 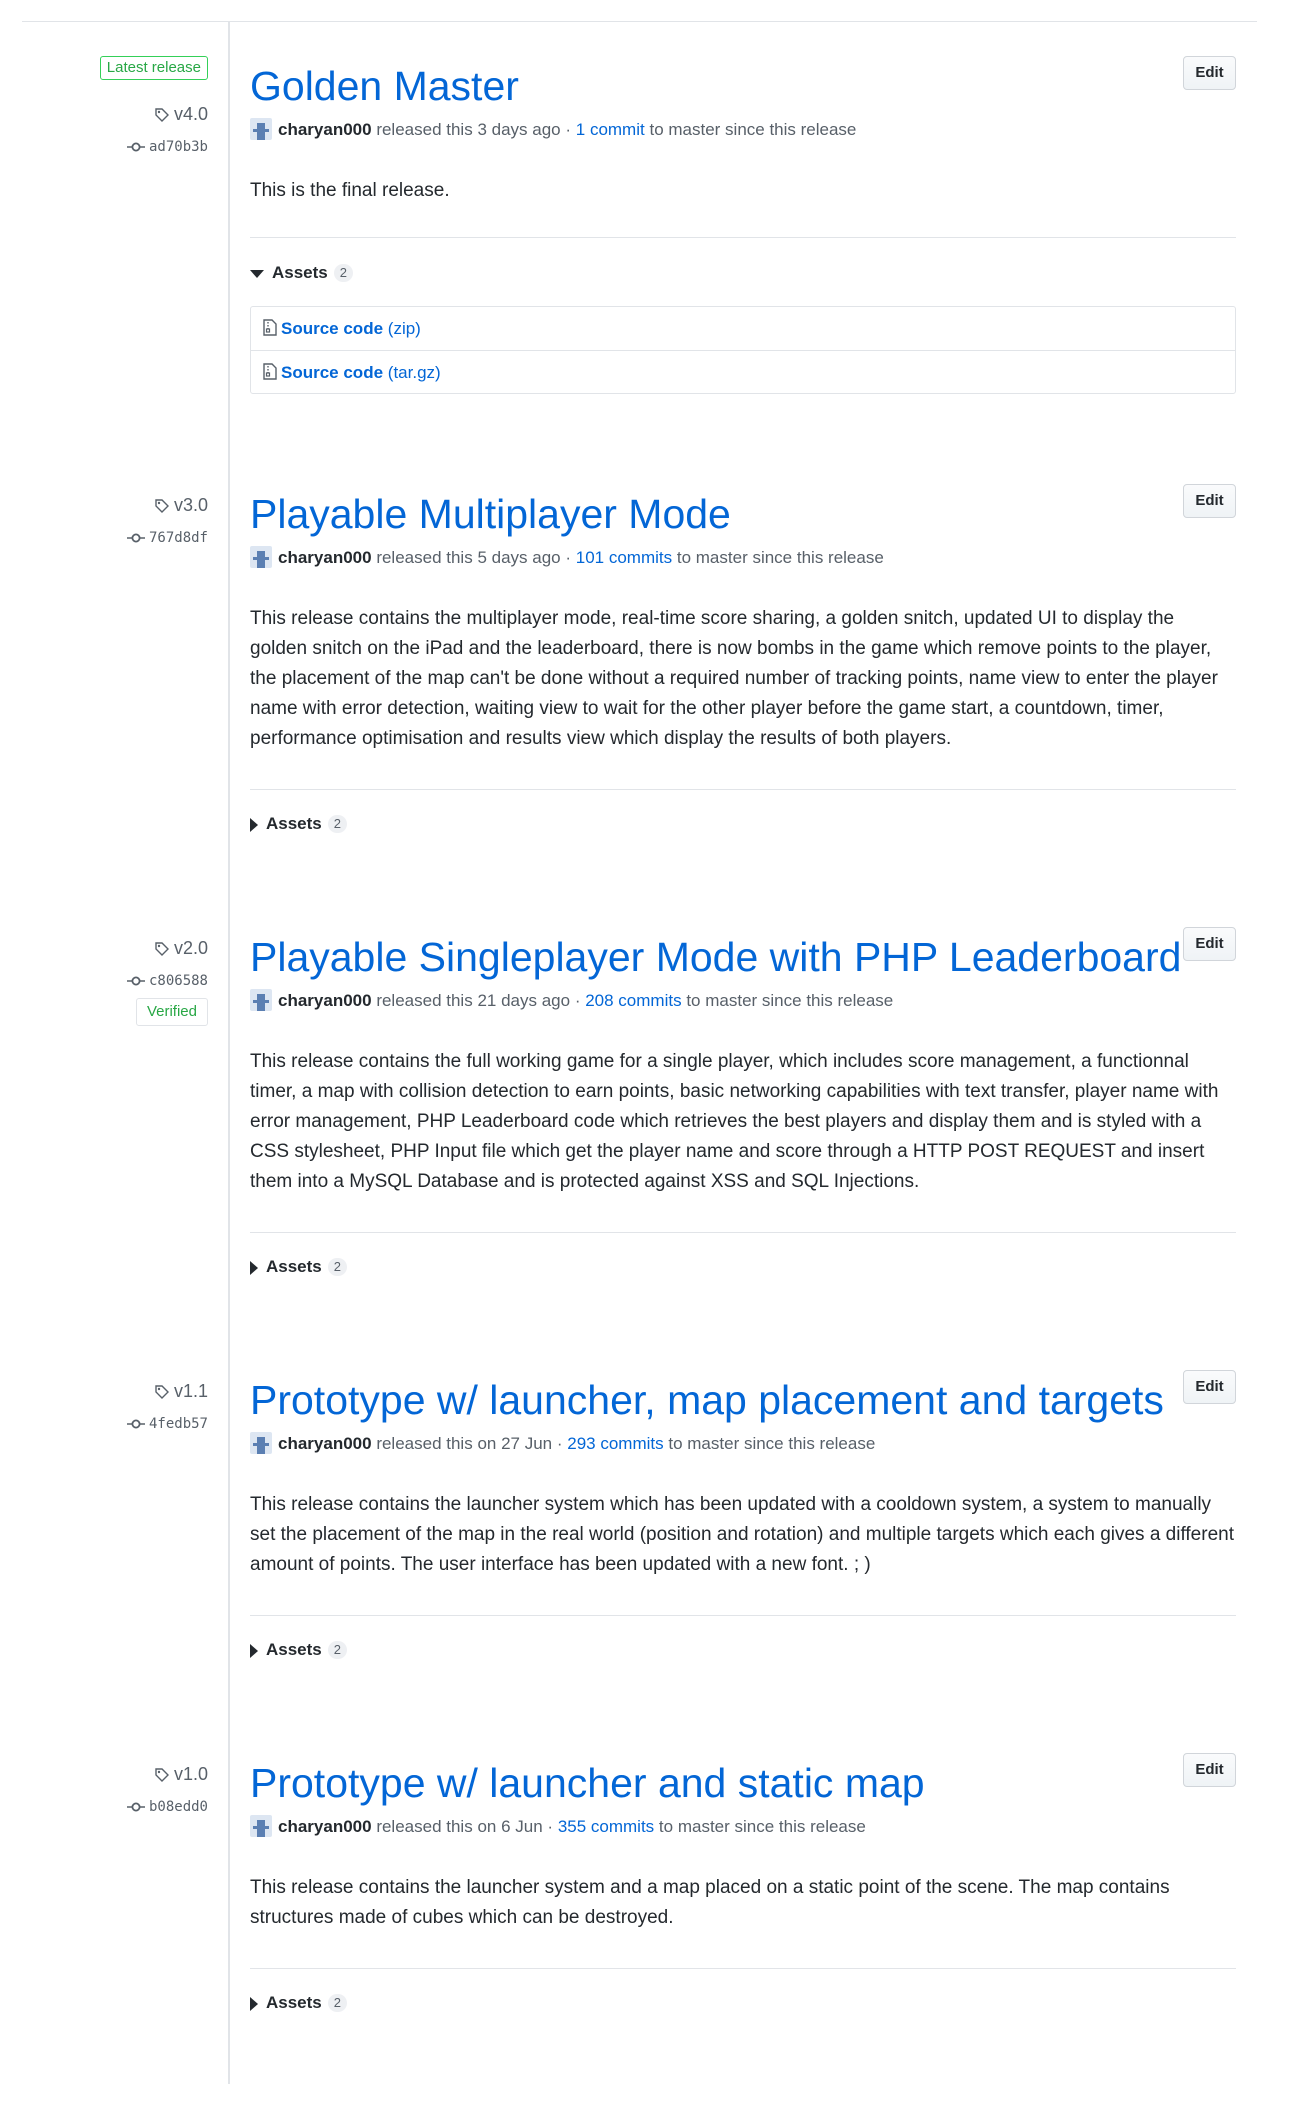 What do you see at coordinates (490, 514) in the screenshot?
I see `release-title: Playable Multiplayer Mode` at bounding box center [490, 514].